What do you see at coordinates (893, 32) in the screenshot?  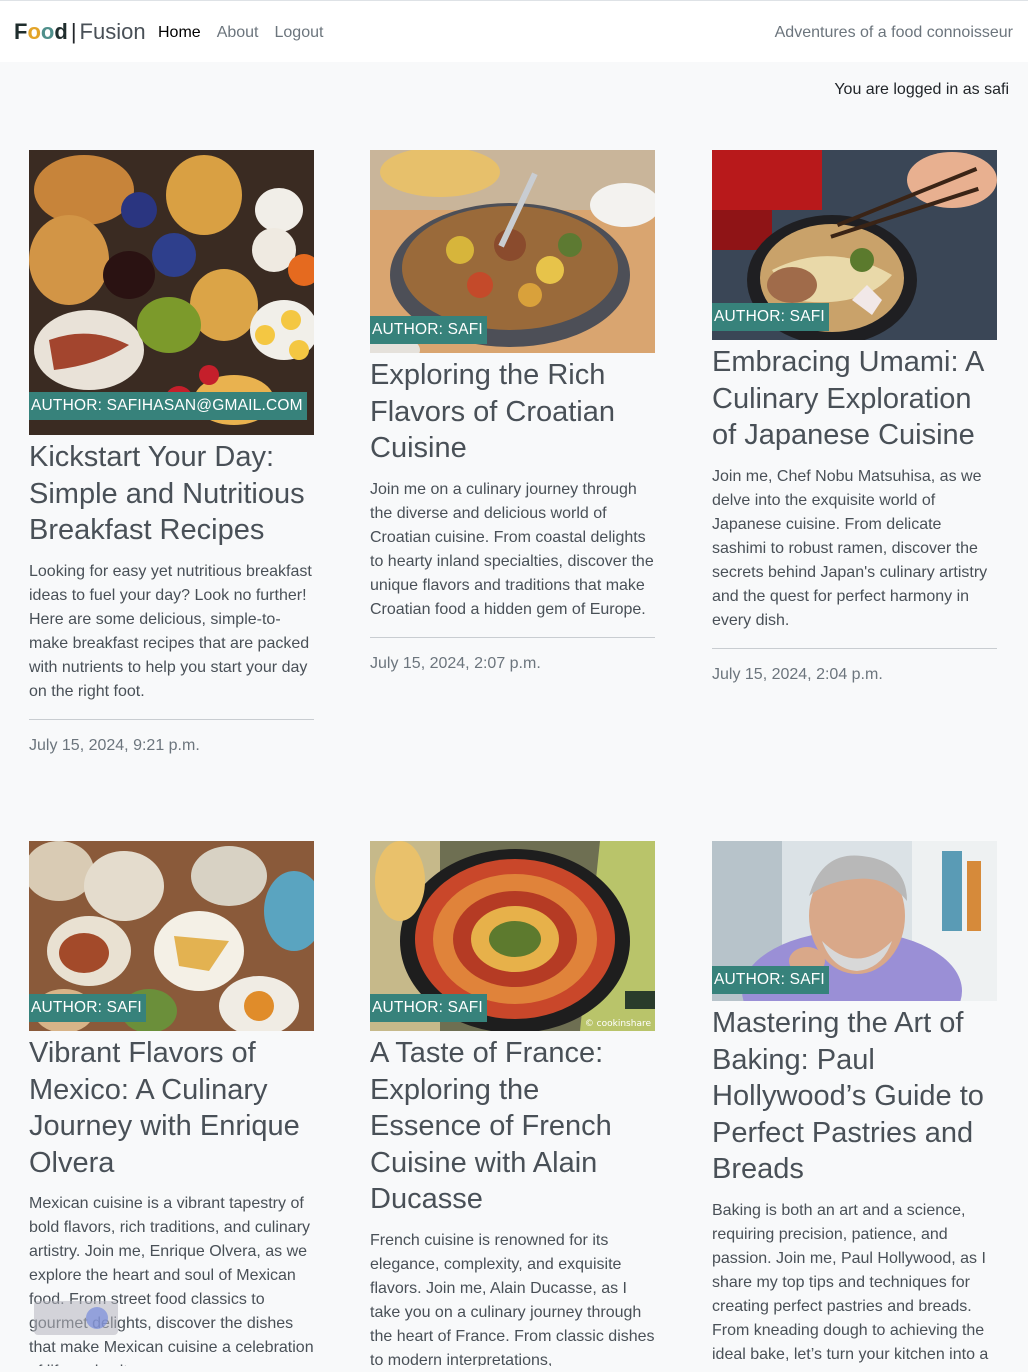 I see `site-tagline: Adventures of a food connoisseur` at bounding box center [893, 32].